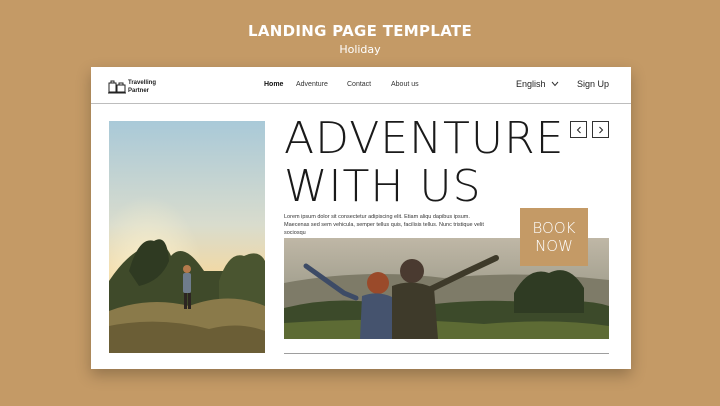 Image resolution: width=720 pixels, height=406 pixels. What do you see at coordinates (139, 91) in the screenshot?
I see `brand-name-line2: Partner` at bounding box center [139, 91].